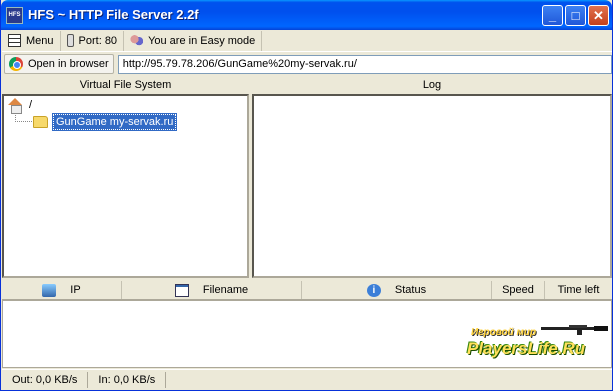 This screenshot has height=391, width=613. What do you see at coordinates (575, 15) in the screenshot?
I see `maximize-button: □` at bounding box center [575, 15].